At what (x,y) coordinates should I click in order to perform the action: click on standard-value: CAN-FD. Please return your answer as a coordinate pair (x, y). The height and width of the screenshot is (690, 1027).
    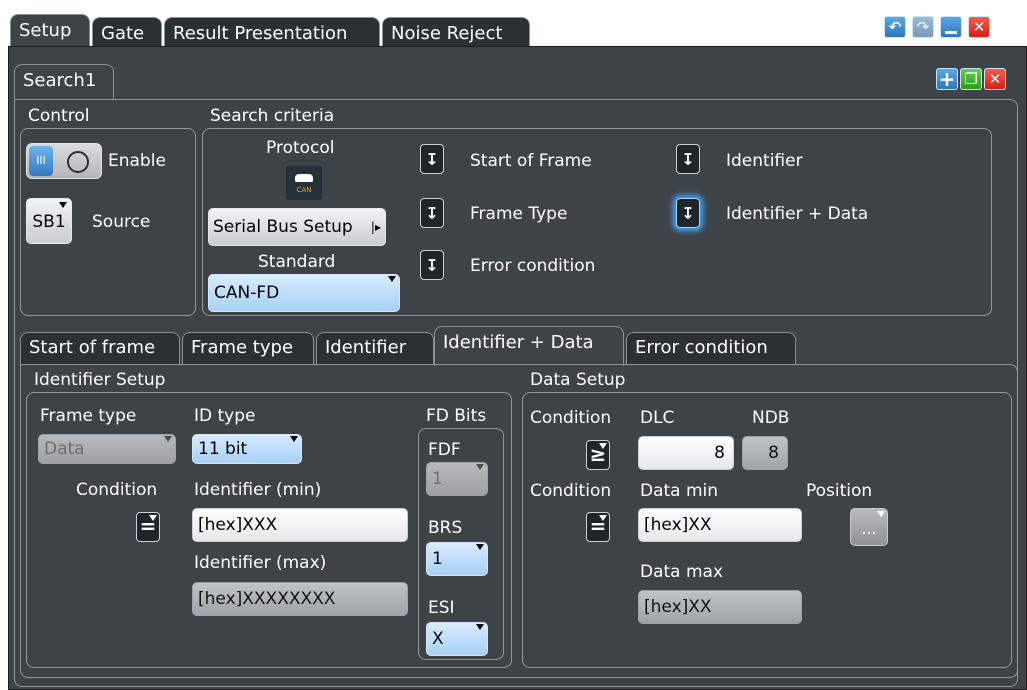
    Looking at the image, I should click on (247, 293).